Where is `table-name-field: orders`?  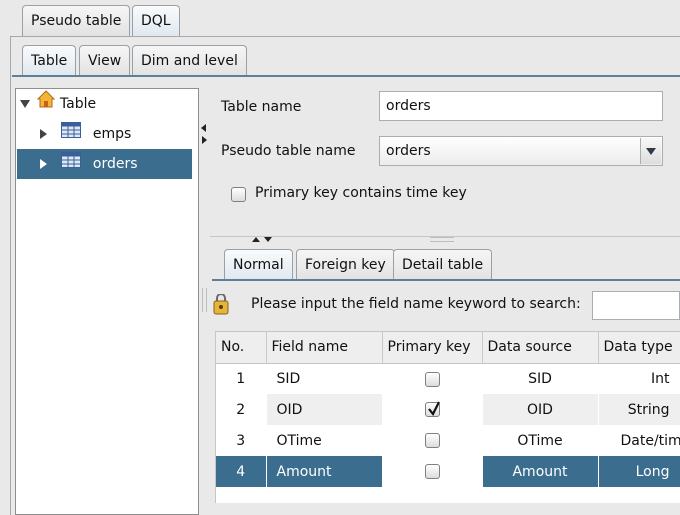
table-name-field: orders is located at coordinates (521, 106).